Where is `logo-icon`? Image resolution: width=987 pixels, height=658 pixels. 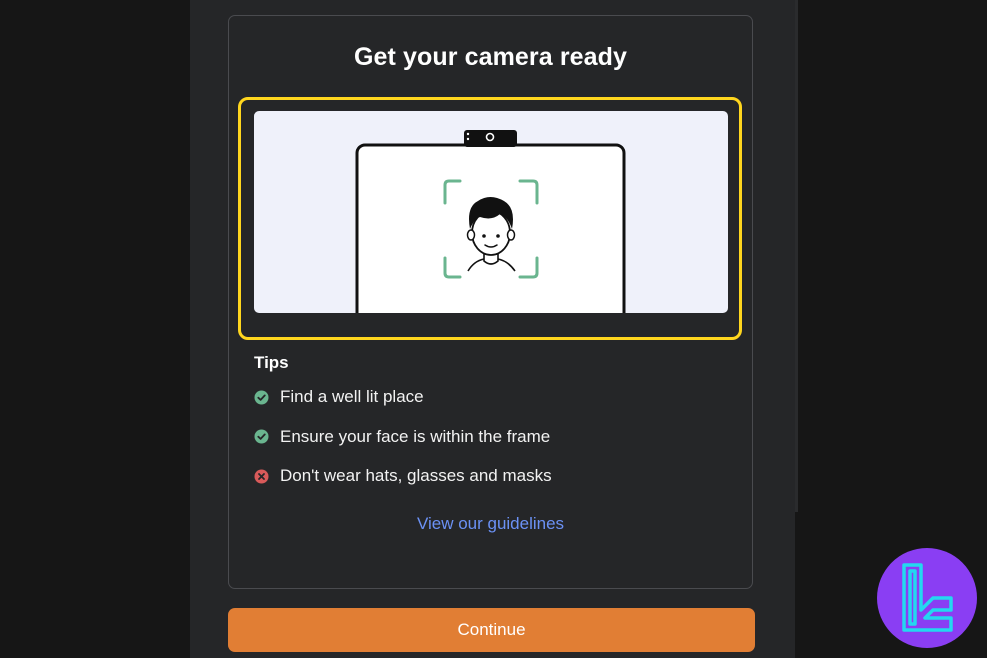
logo-icon is located at coordinates (927, 597).